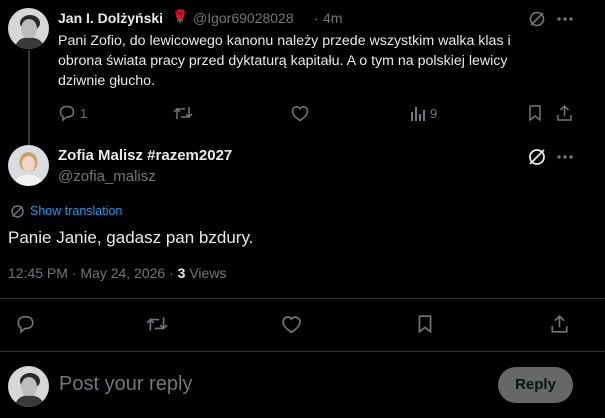  I want to click on parent-time: 4m, so click(332, 18).